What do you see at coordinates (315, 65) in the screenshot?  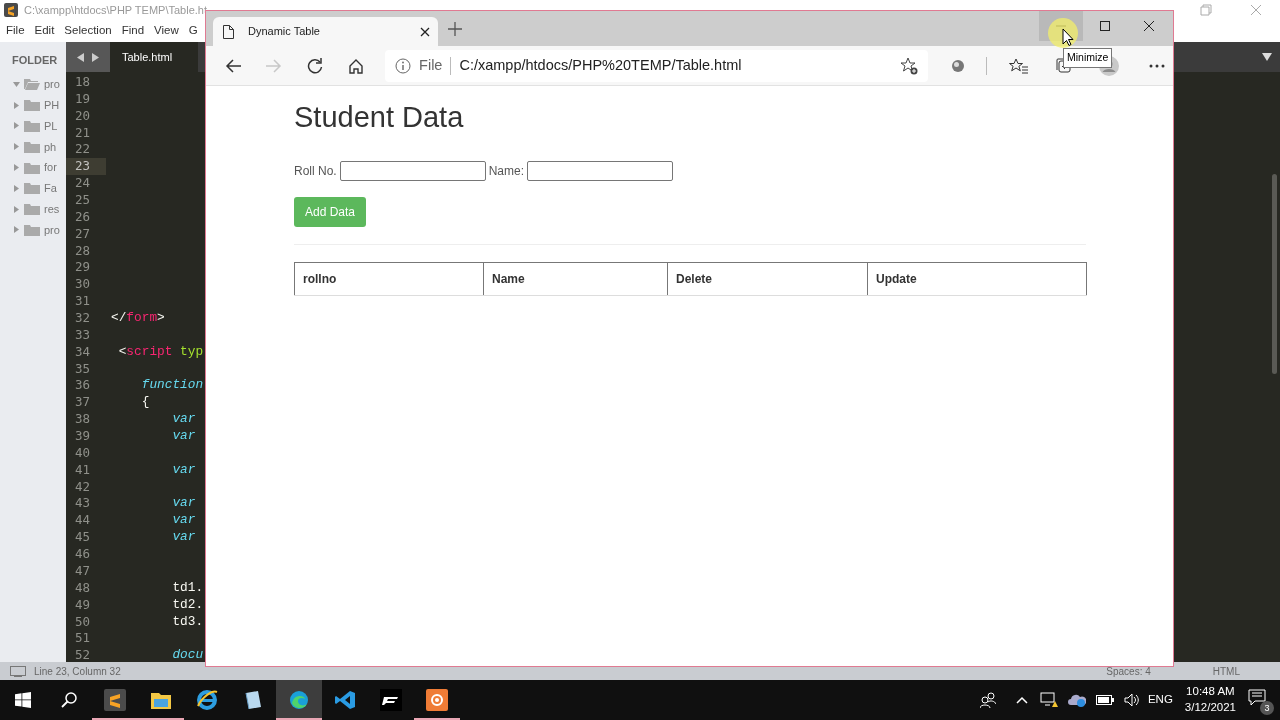 I see `refresh-icon` at bounding box center [315, 65].